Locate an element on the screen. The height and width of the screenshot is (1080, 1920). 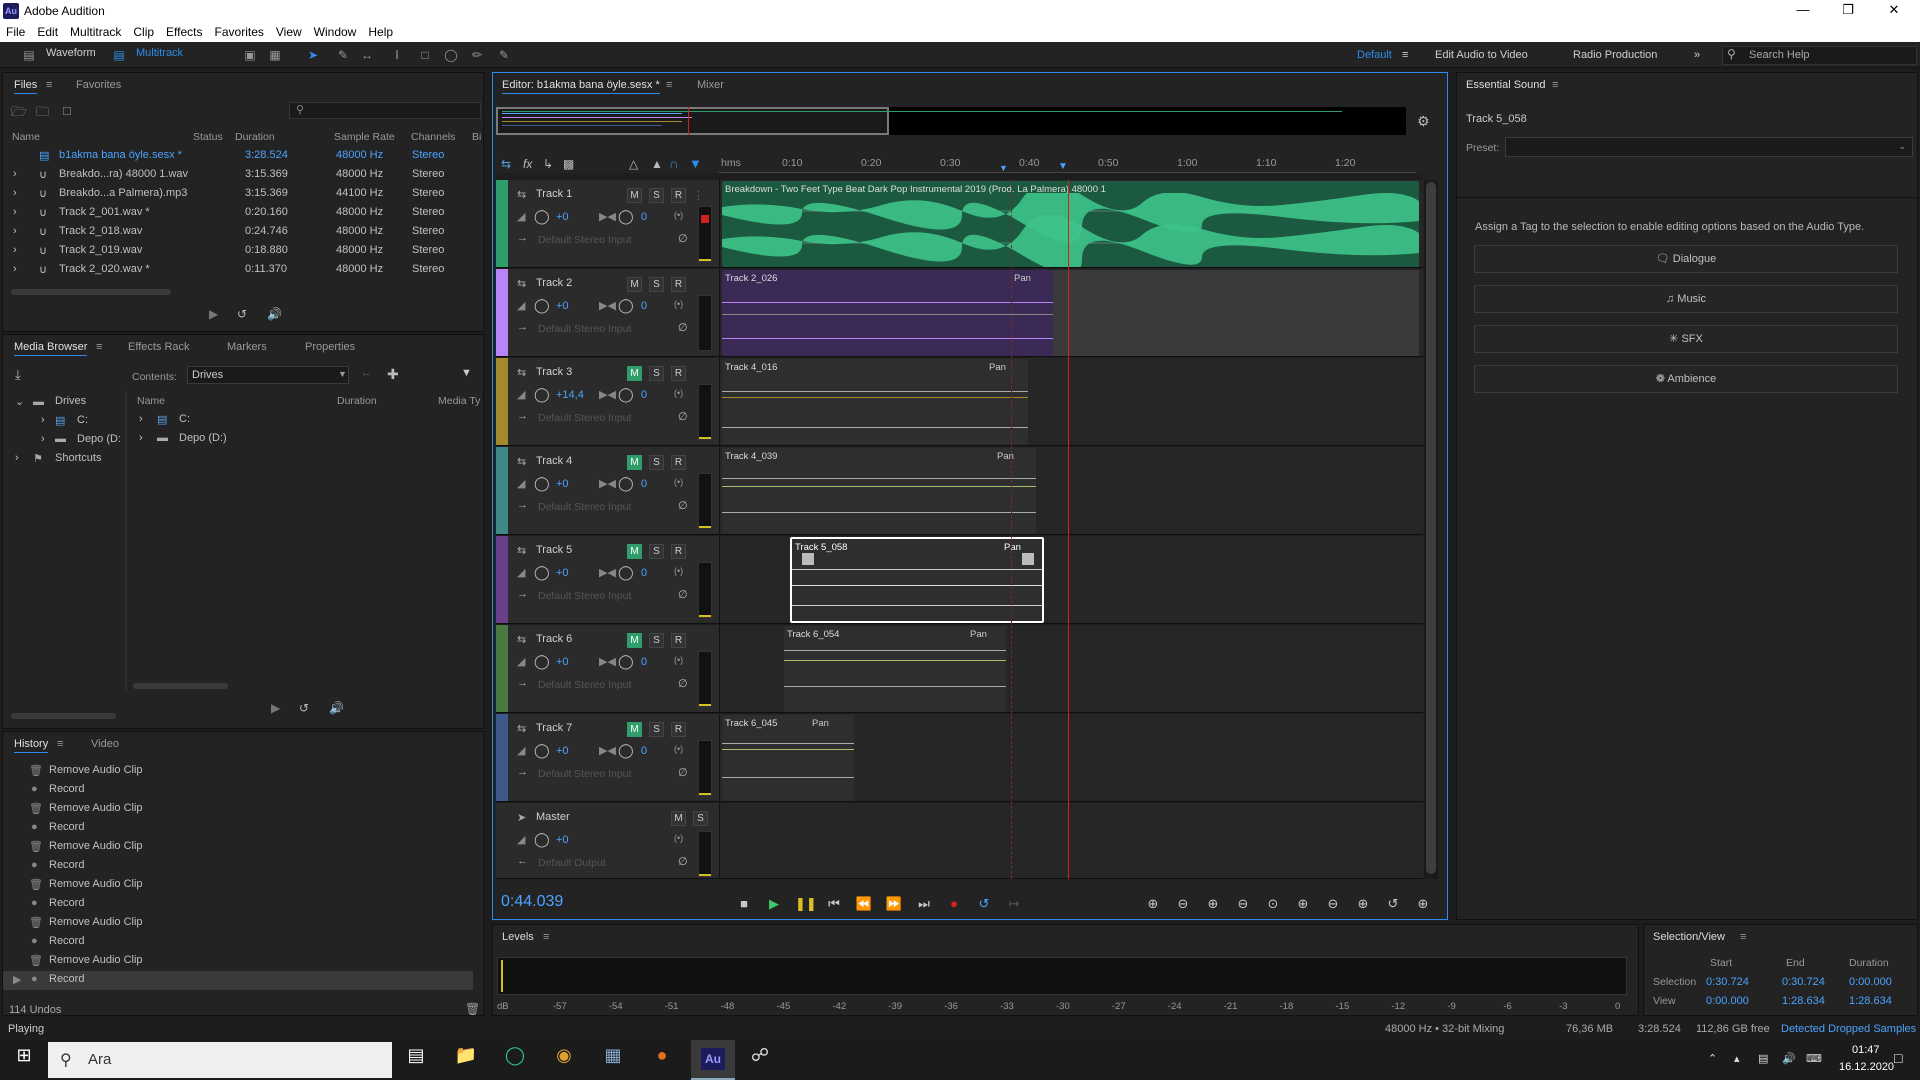
speaker-icon: 🔊 is located at coordinates (1789, 1058).